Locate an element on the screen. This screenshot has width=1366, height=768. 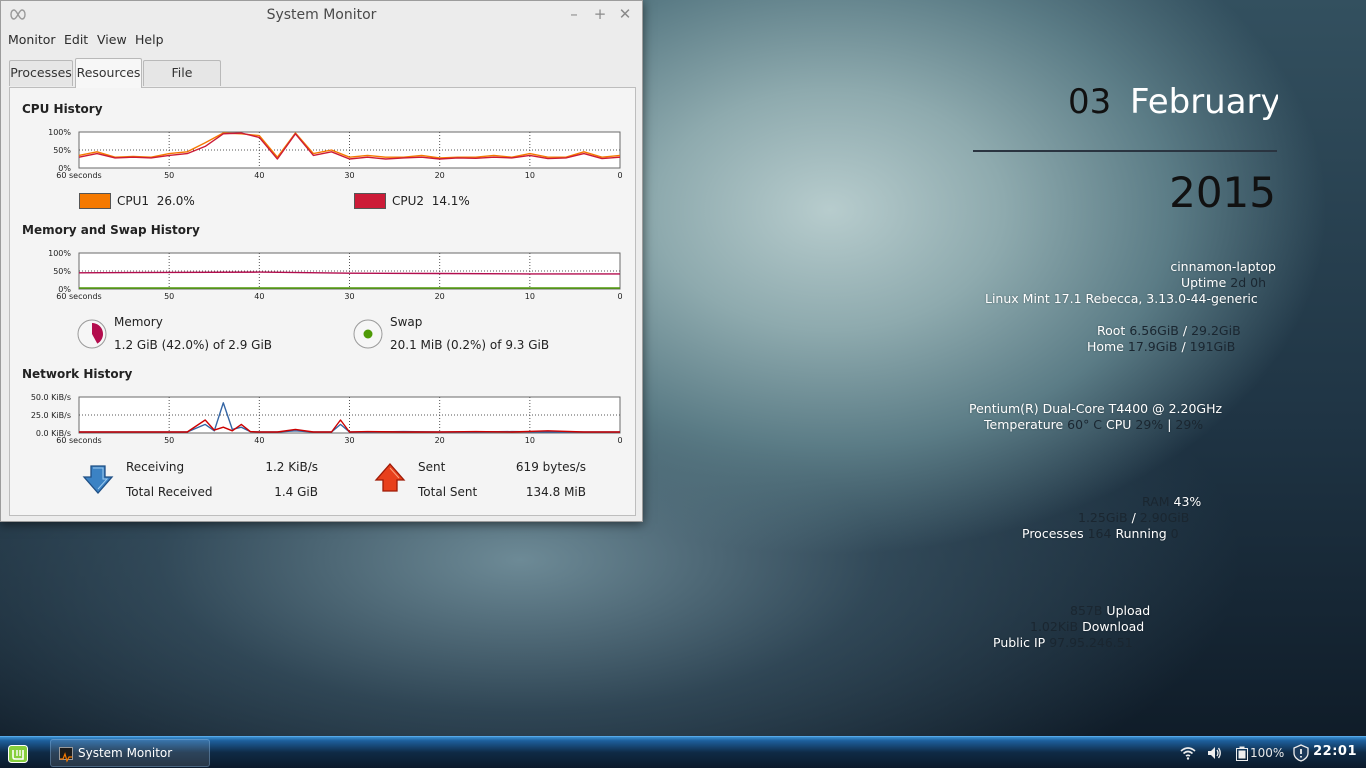
total-sent-label: Total Sent is located at coordinates (448, 492).